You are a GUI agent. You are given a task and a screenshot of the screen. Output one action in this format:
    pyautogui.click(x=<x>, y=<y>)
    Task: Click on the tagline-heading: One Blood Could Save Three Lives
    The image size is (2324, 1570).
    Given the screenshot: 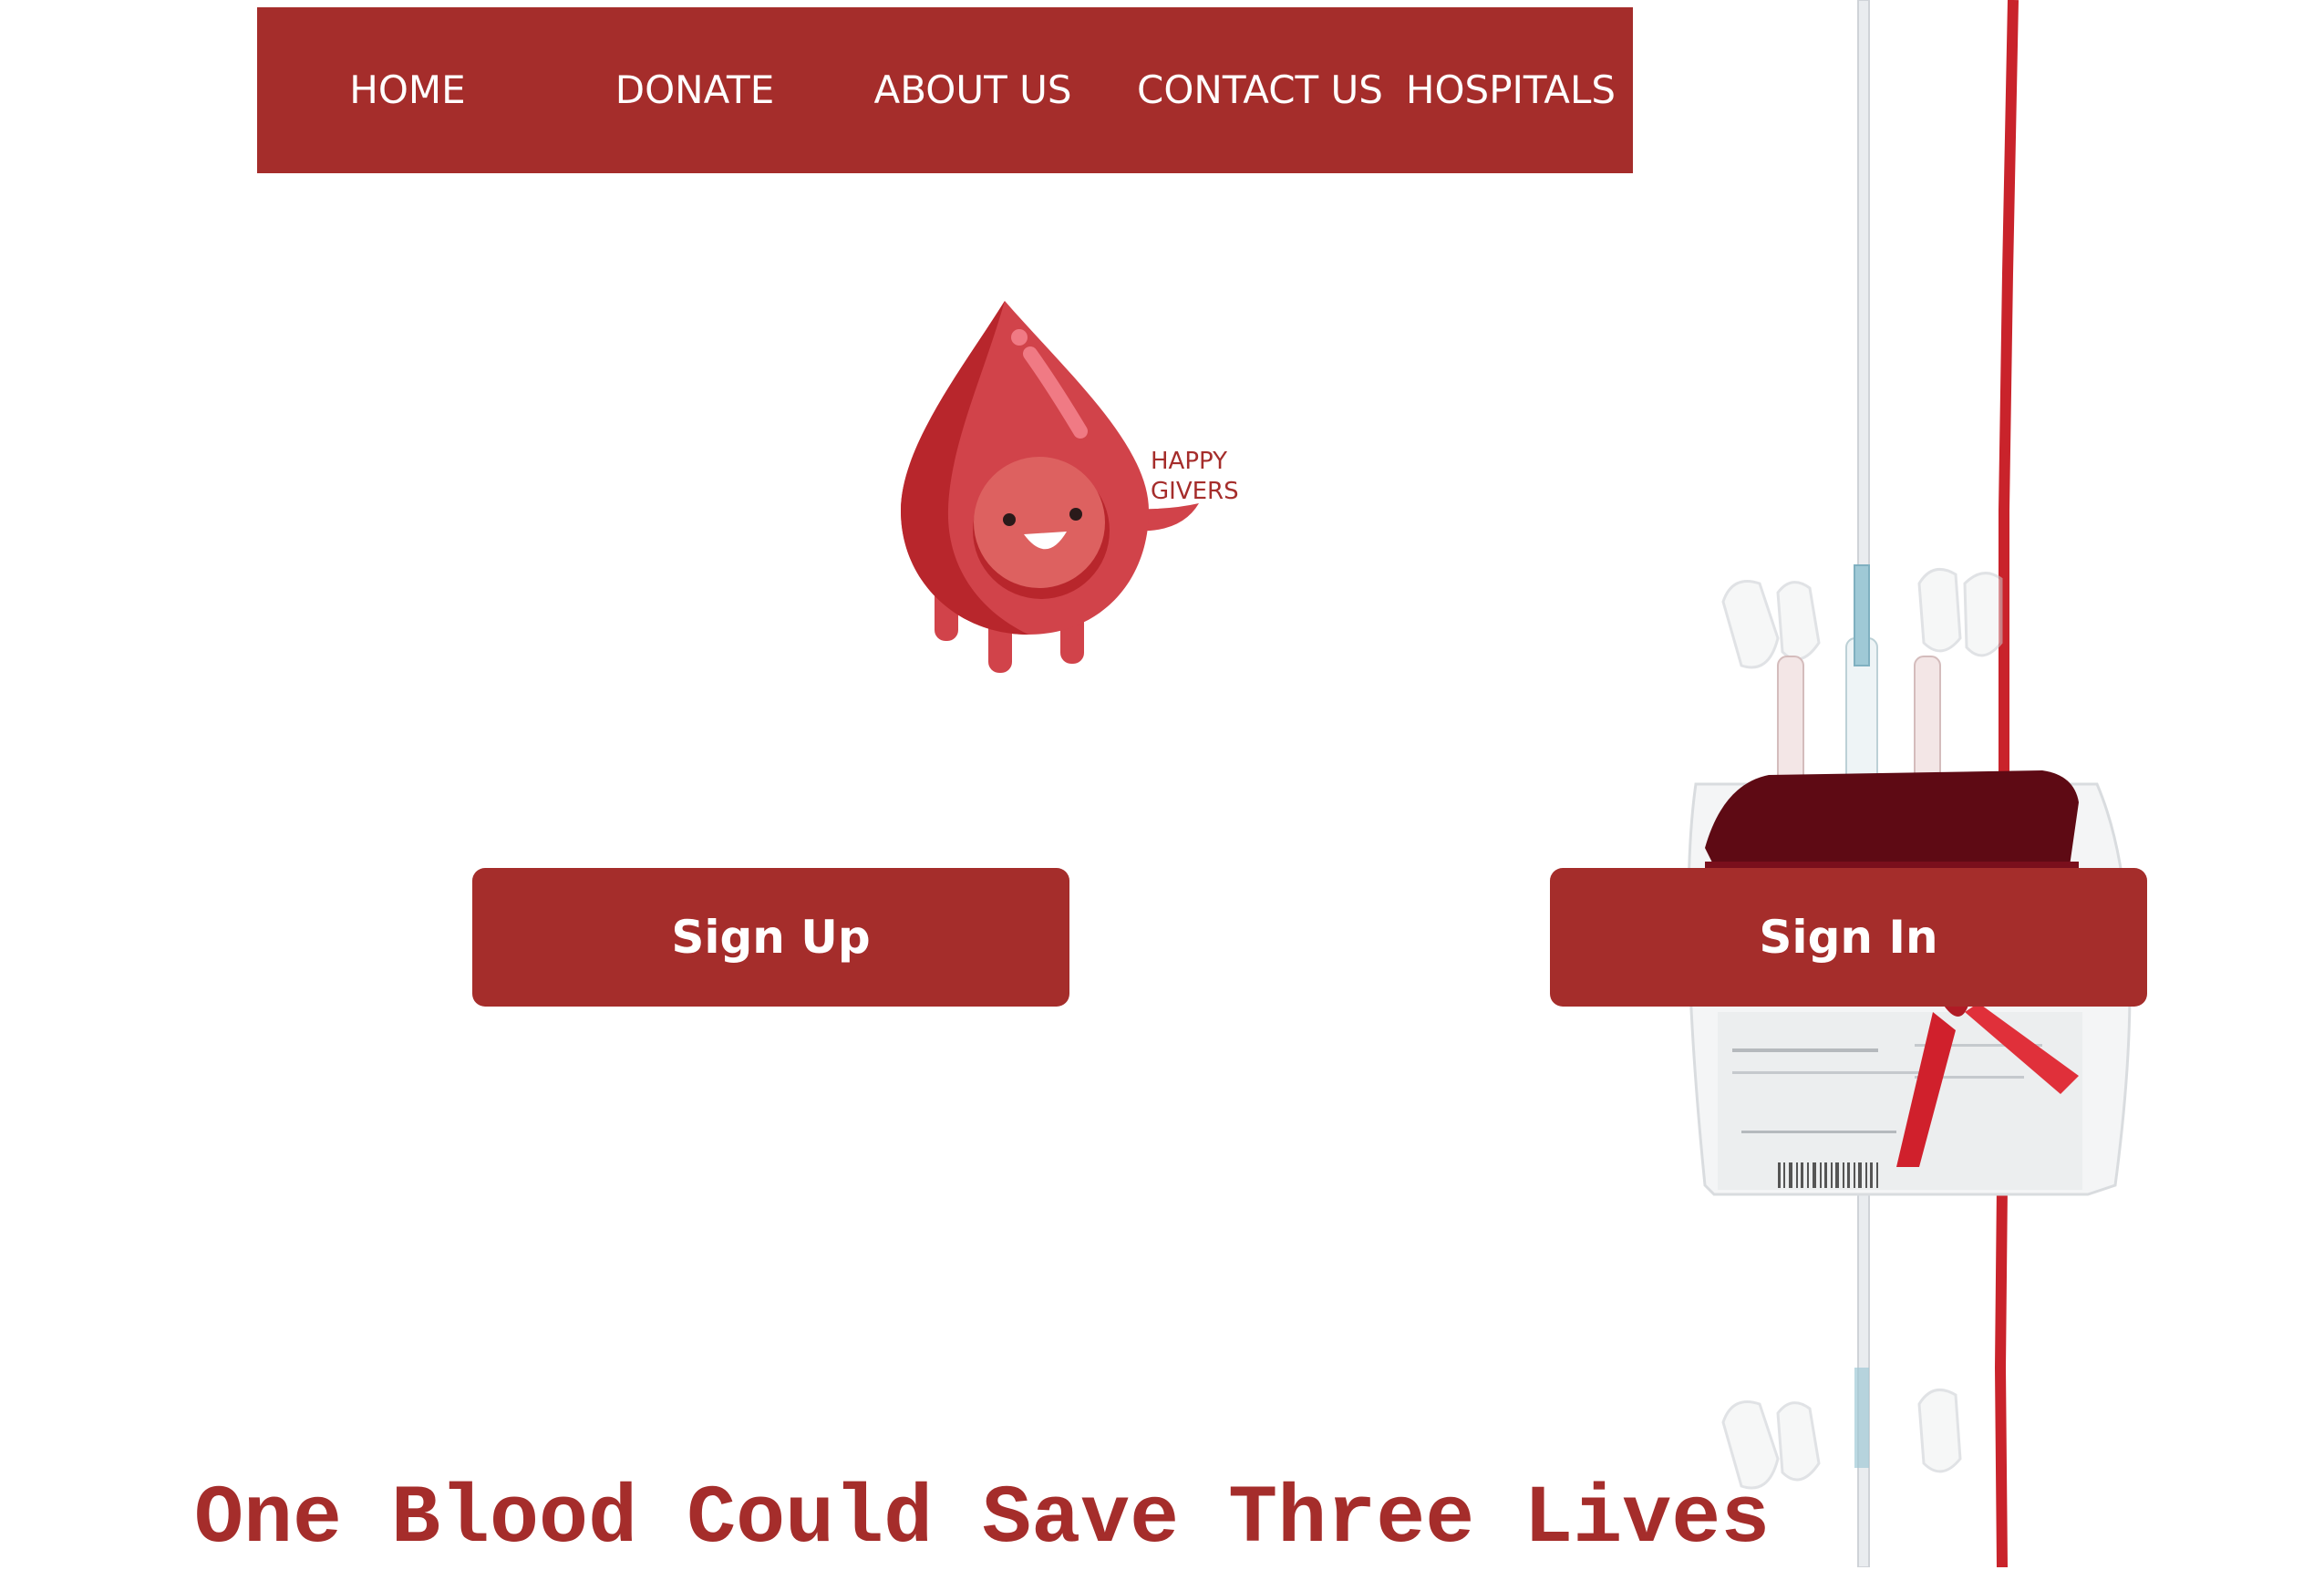 What is the action you would take?
    pyautogui.click(x=982, y=1519)
    